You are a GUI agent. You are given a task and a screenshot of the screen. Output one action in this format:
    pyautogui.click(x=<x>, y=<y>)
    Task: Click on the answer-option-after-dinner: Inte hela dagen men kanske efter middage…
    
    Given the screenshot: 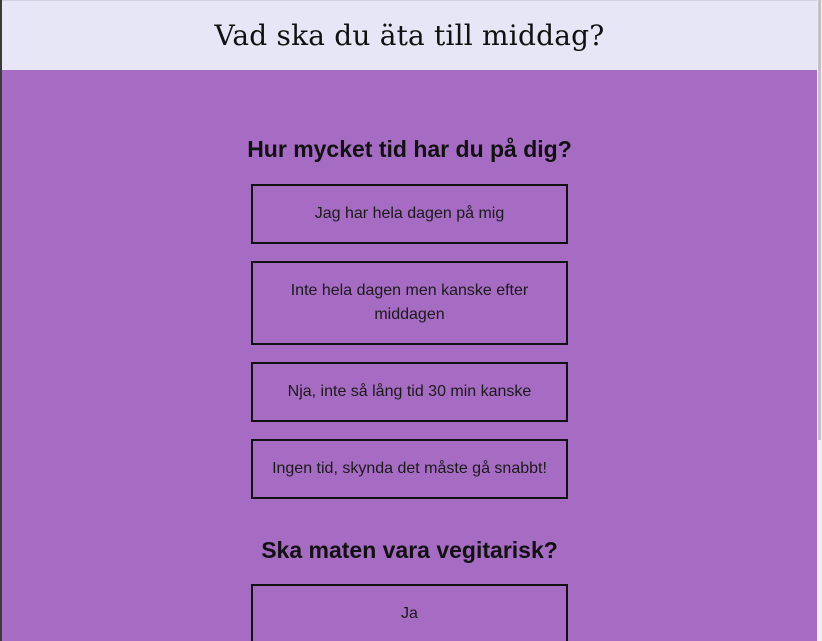 What is the action you would take?
    pyautogui.click(x=409, y=303)
    